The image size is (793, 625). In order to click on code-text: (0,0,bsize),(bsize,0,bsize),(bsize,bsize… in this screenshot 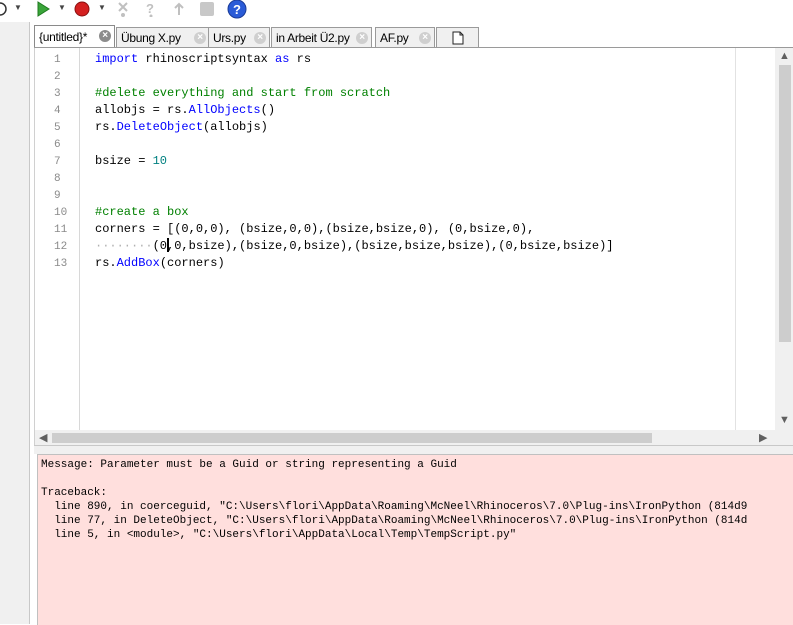, I will do `click(383, 246)`.